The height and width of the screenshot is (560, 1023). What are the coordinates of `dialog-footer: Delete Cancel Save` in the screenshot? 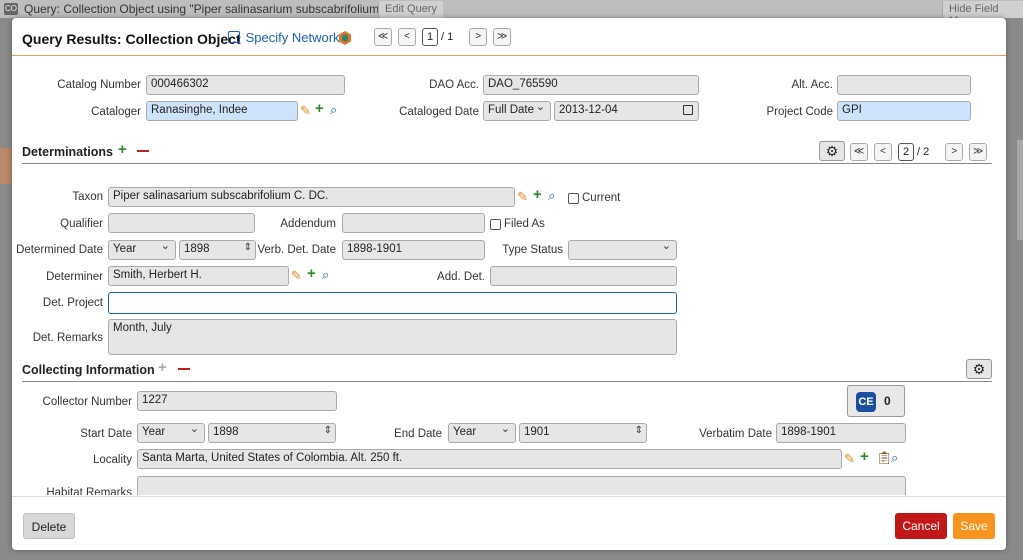 It's located at (509, 523).